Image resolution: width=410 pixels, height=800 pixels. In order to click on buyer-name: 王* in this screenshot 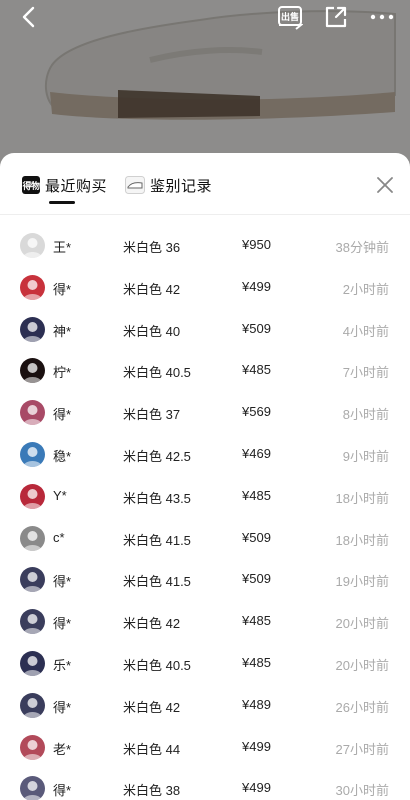, I will do `click(62, 247)`.